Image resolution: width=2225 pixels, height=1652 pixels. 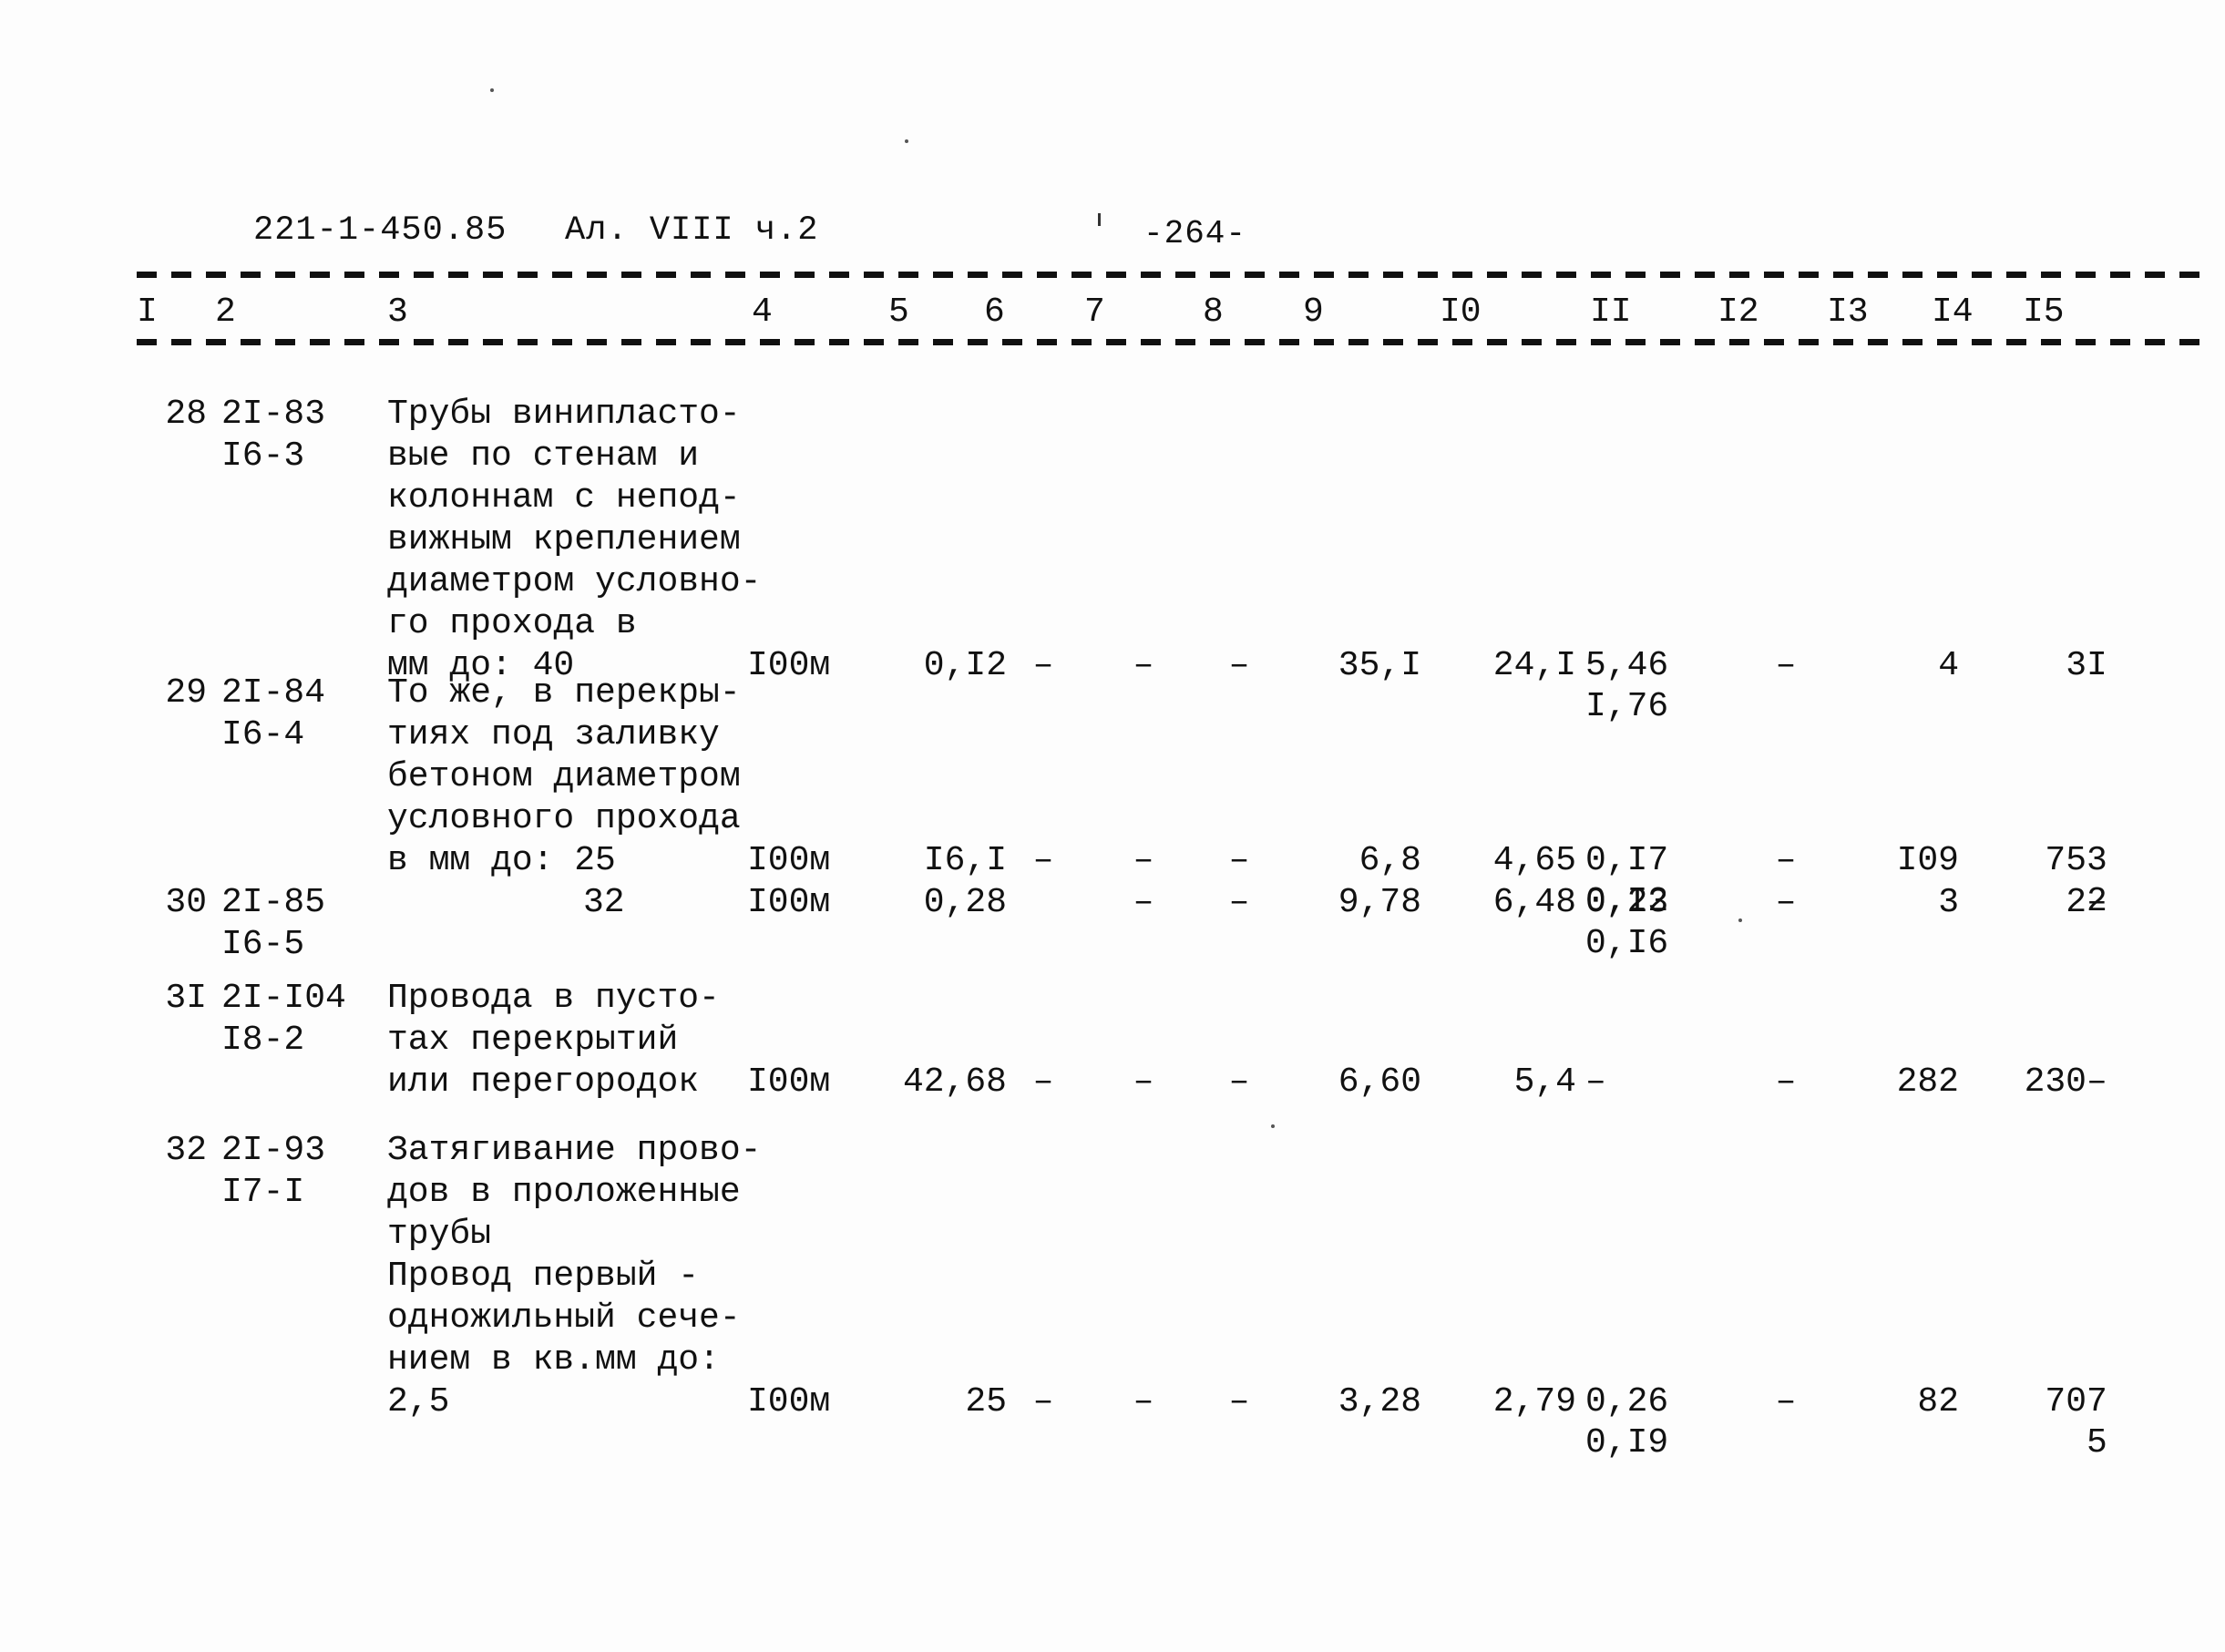 What do you see at coordinates (1534, 902) in the screenshot?
I see `value-col-10: 6,48` at bounding box center [1534, 902].